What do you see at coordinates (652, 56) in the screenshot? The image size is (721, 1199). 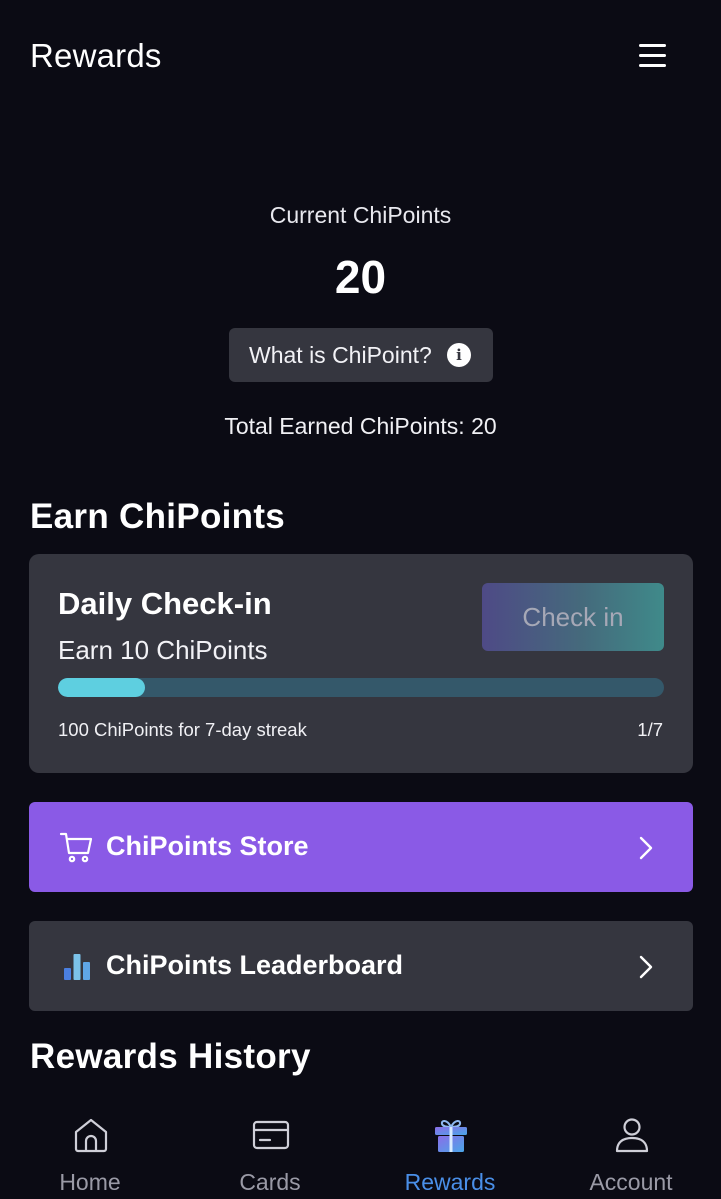 I see `hamburger-menu-icon` at bounding box center [652, 56].